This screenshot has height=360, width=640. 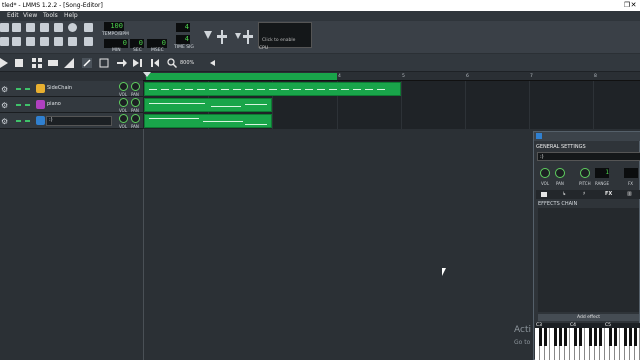 I want to click on auto-scroll-icon, so click(x=138, y=63).